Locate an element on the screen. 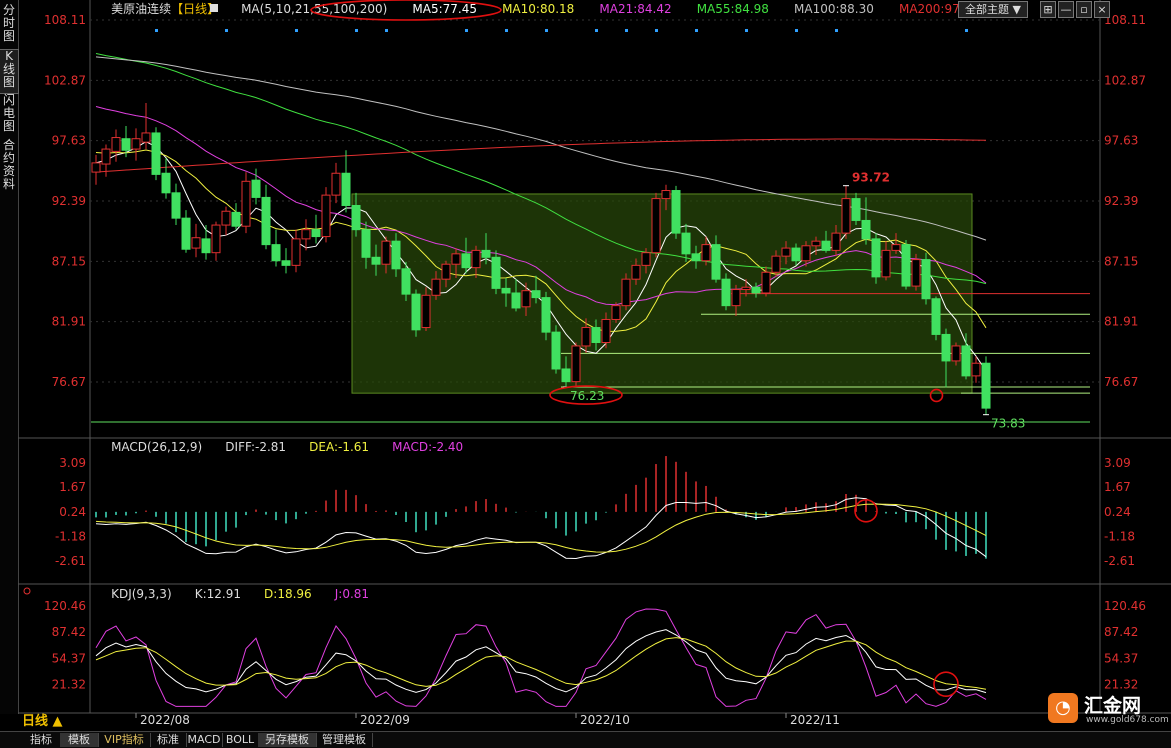 This screenshot has height=748, width=1171. grid-view-icon: ⊞ is located at coordinates (1048, 9).